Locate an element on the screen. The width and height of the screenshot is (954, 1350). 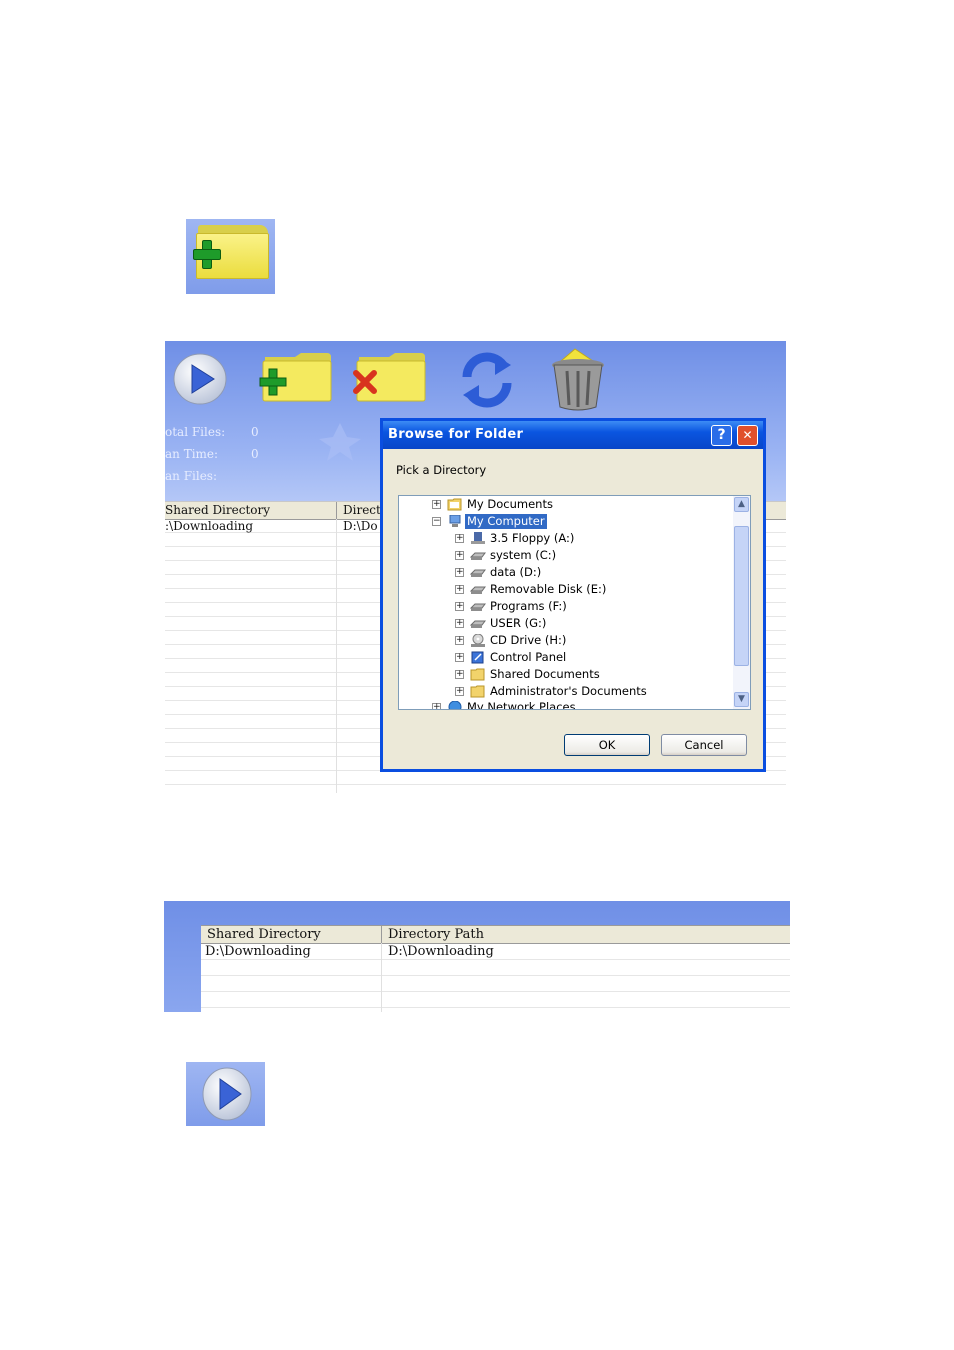
removable-disk-icon is located at coordinates (478, 590).